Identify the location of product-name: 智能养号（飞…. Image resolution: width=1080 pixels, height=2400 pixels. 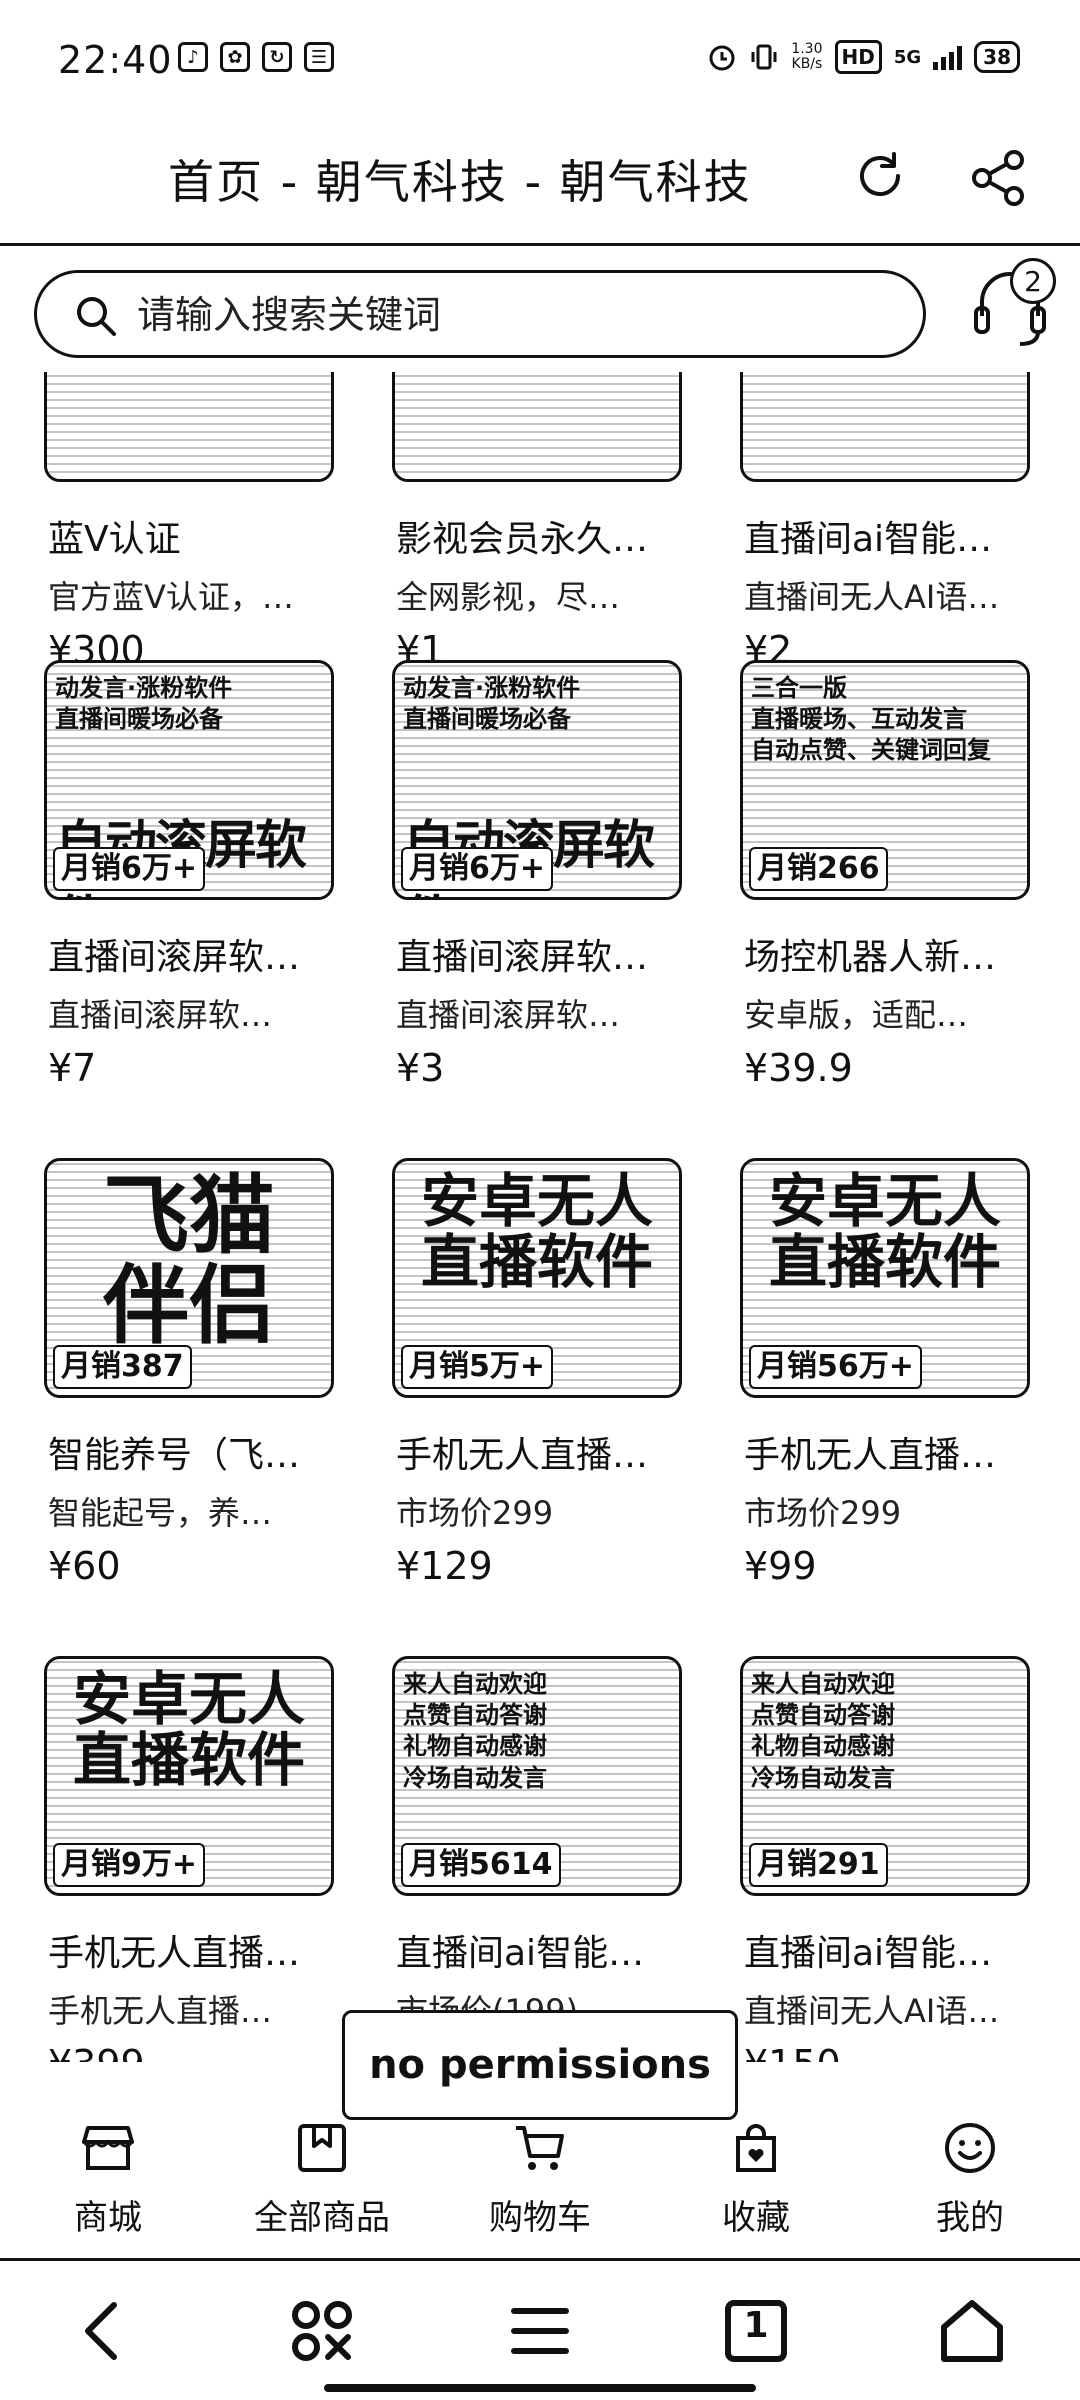
(174, 1455).